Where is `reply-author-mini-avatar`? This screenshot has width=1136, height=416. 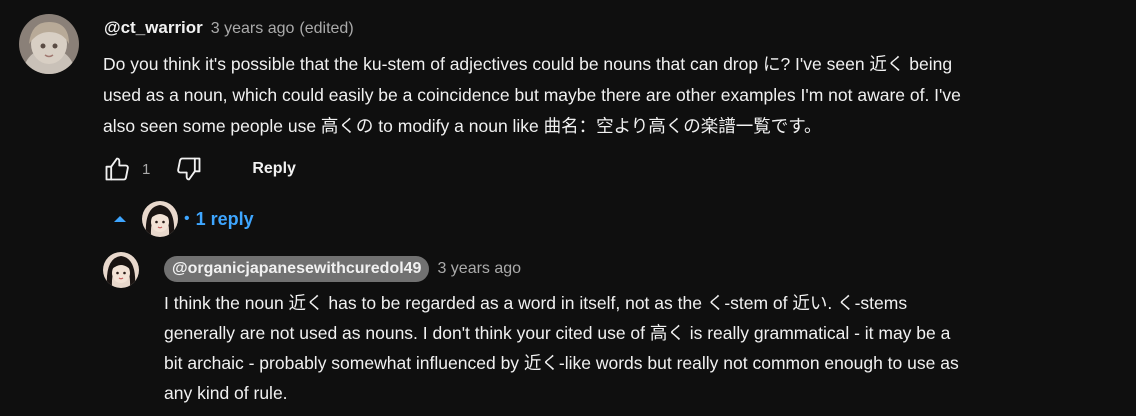 reply-author-mini-avatar is located at coordinates (160, 219).